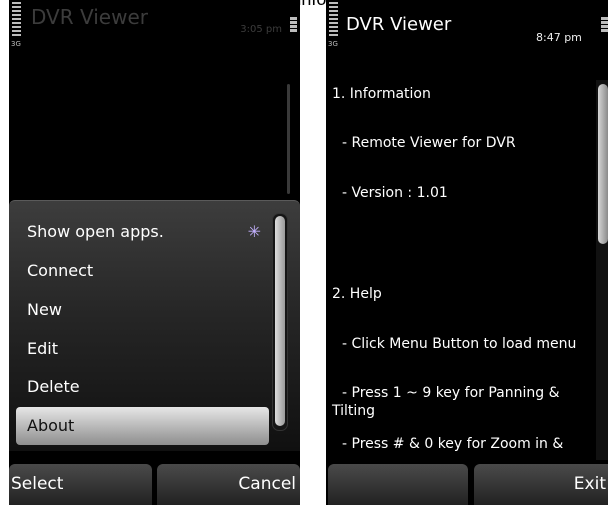  I want to click on menu-item-label: About, so click(51, 425).